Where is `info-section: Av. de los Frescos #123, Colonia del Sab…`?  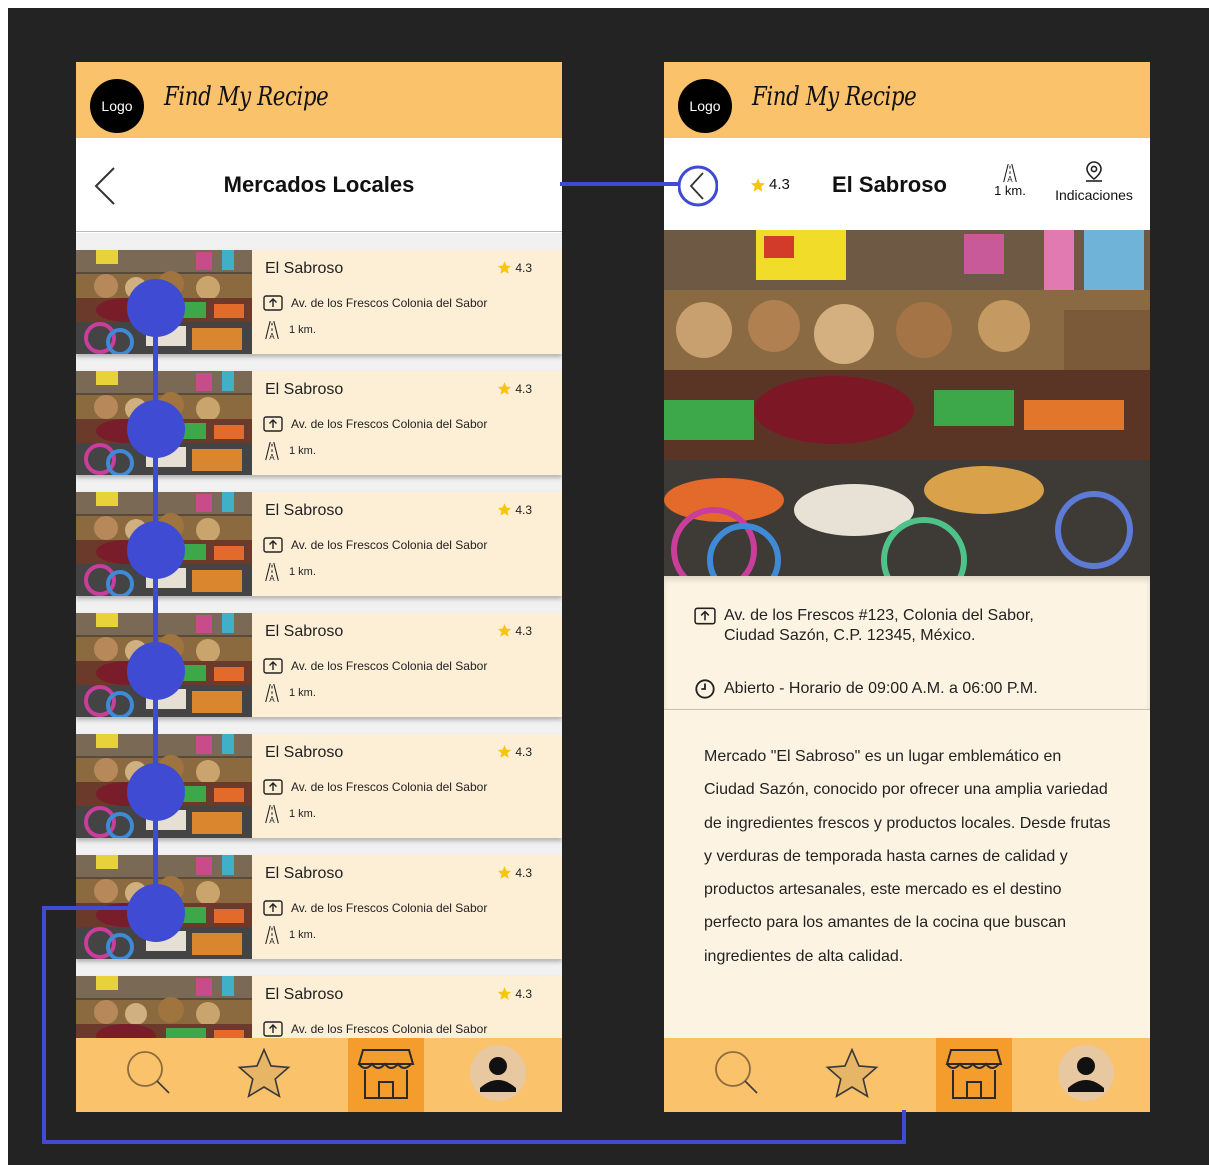 info-section: Av. de los Frescos #123, Colonia del Sab… is located at coordinates (907, 643).